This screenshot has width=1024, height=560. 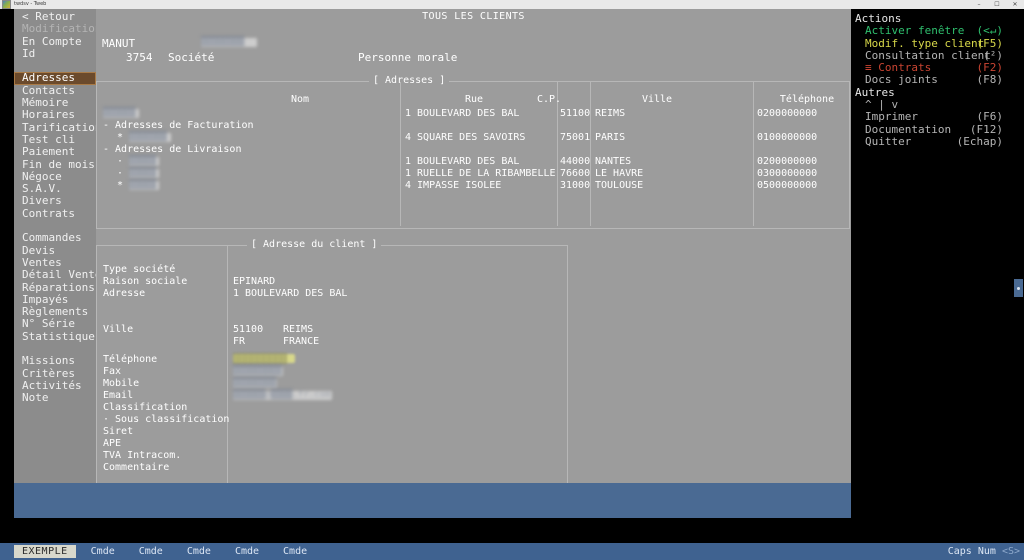 What do you see at coordinates (979, 141) in the screenshot?
I see `action-shortcut: (Echap)` at bounding box center [979, 141].